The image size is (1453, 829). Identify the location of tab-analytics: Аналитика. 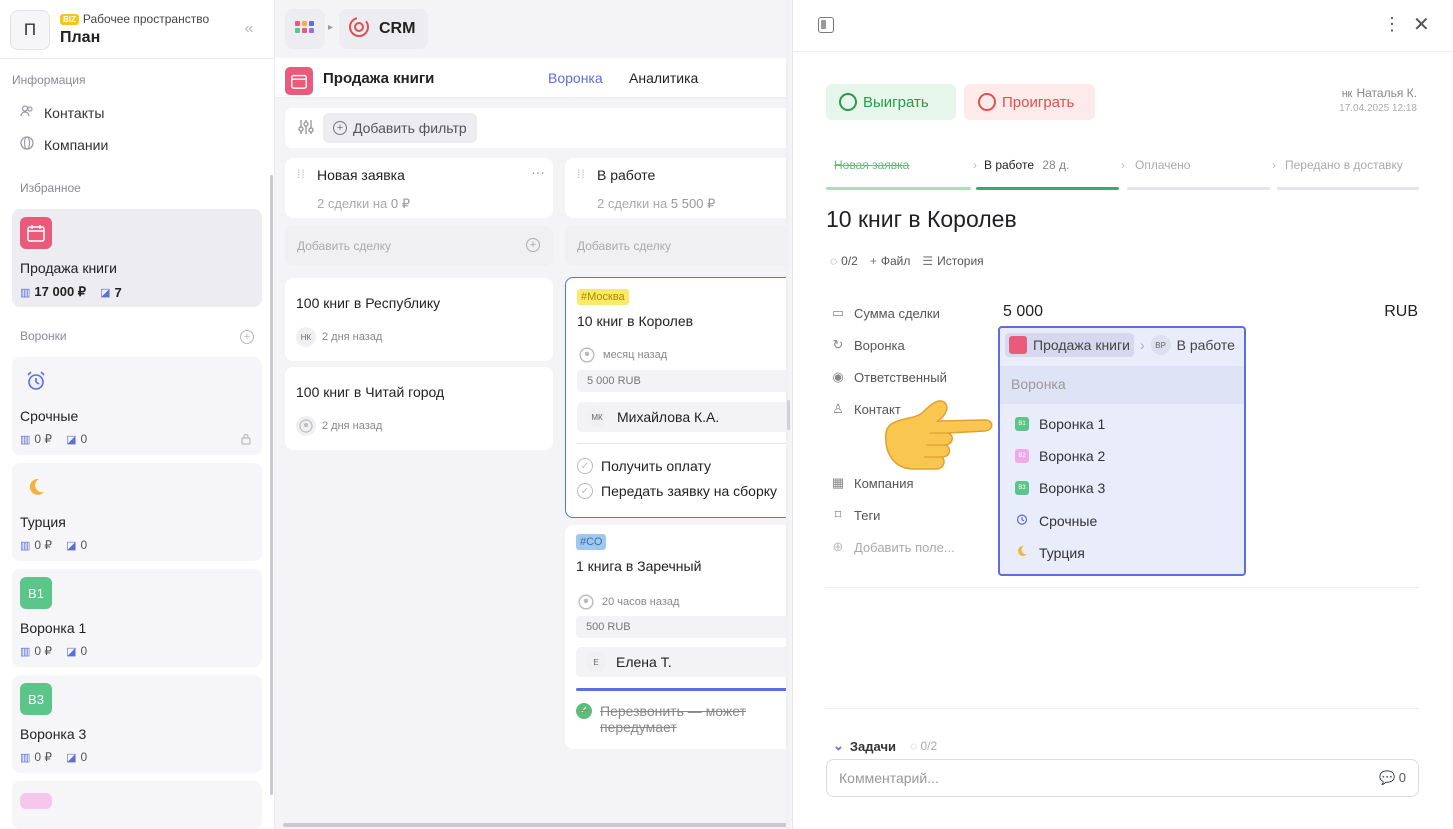
(663, 78).